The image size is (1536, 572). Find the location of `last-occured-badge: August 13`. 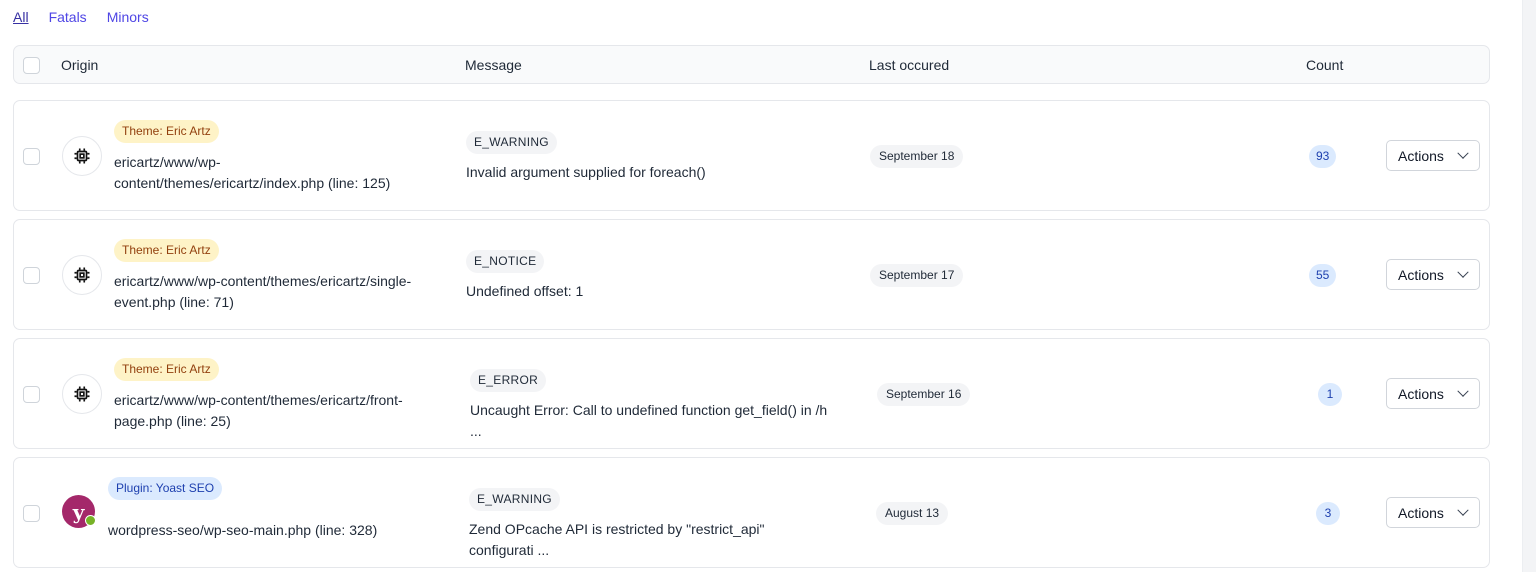

last-occured-badge: August 13 is located at coordinates (912, 513).